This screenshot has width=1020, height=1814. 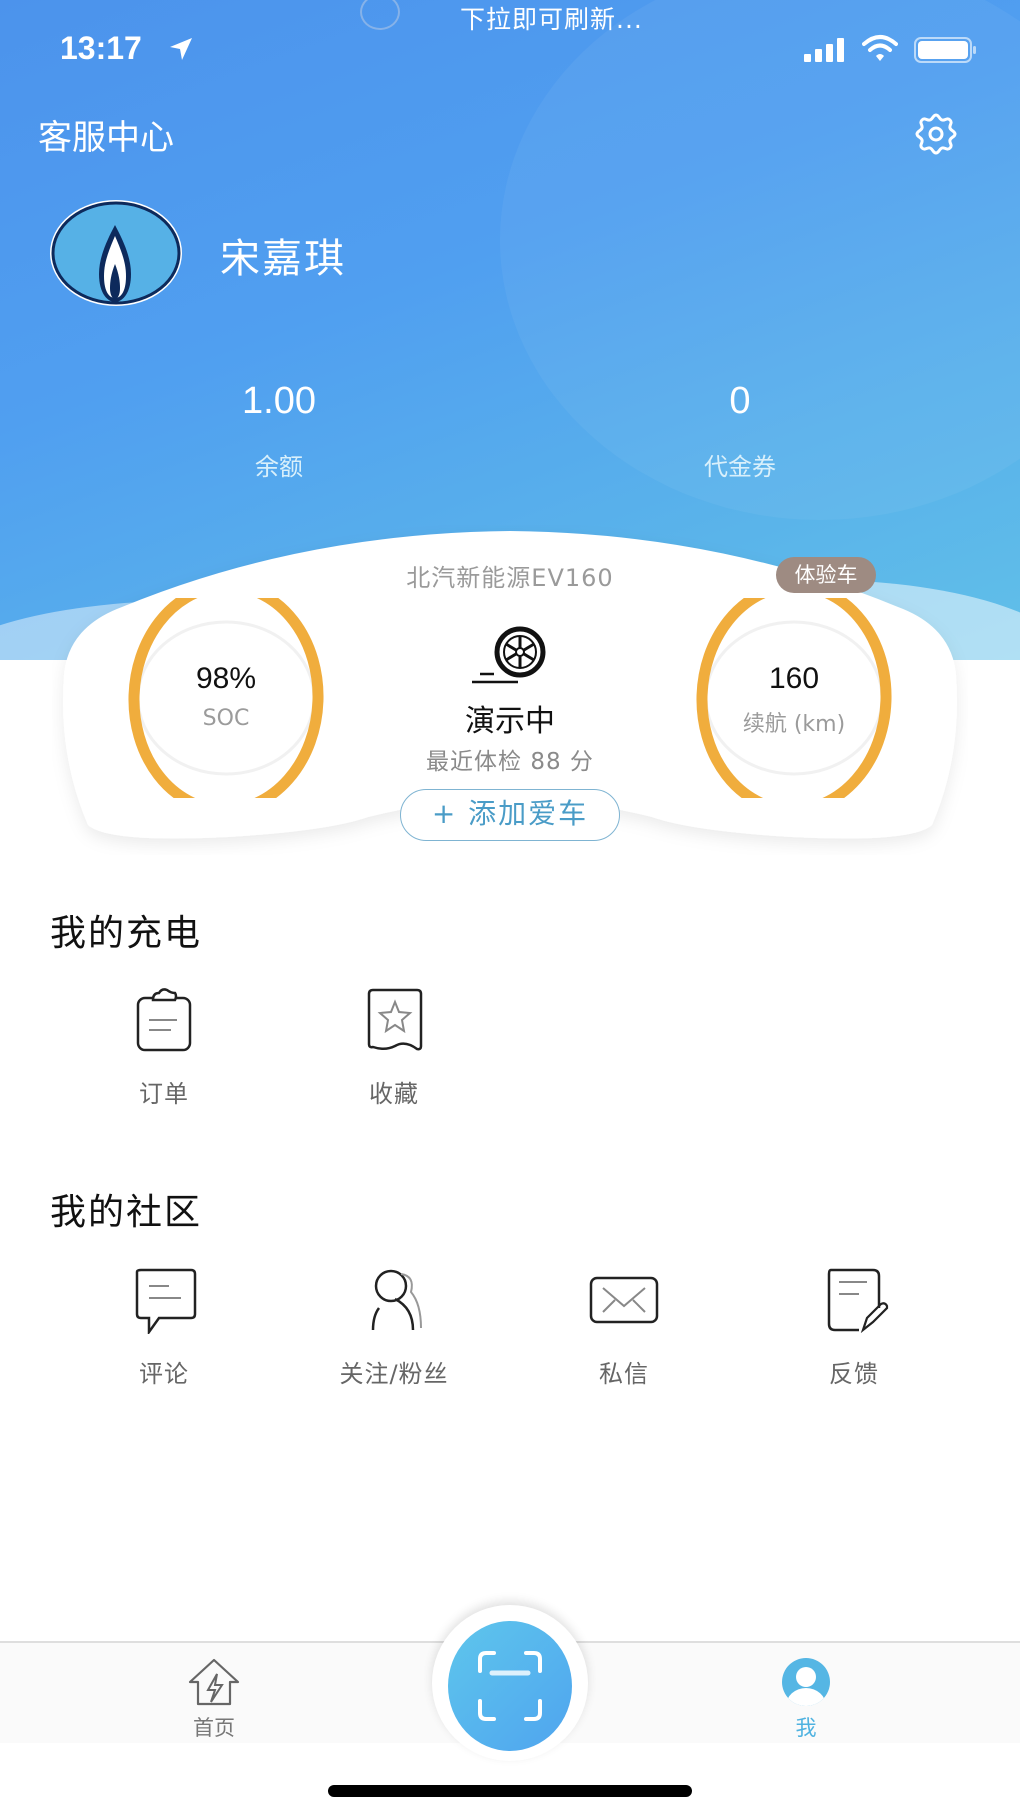 I want to click on status-time: 13:17, so click(x=101, y=48).